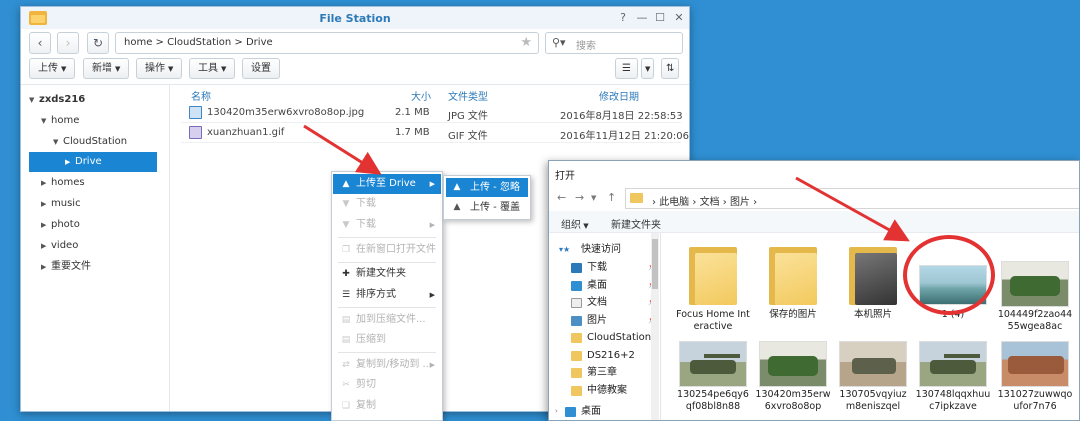 The height and width of the screenshot is (421, 1080). What do you see at coordinates (873, 289) in the screenshot?
I see `file-item-folder: 本机照片` at bounding box center [873, 289].